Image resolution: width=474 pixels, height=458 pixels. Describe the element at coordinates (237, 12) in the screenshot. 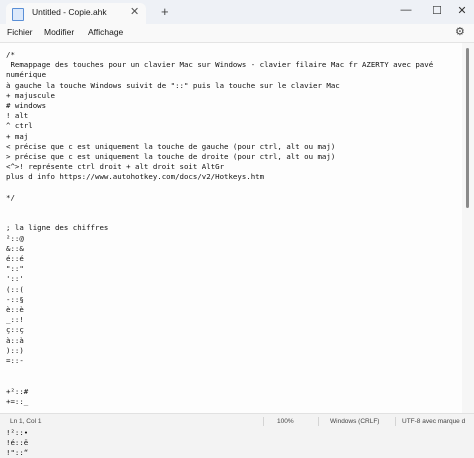

I see `title-bar: Untitled - Copie.ahk ✕ + — ☐ ✕` at that location.